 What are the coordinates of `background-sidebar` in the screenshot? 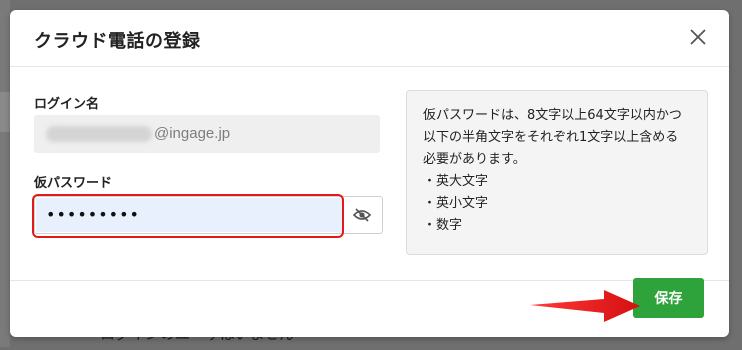 It's located at (5, 173).